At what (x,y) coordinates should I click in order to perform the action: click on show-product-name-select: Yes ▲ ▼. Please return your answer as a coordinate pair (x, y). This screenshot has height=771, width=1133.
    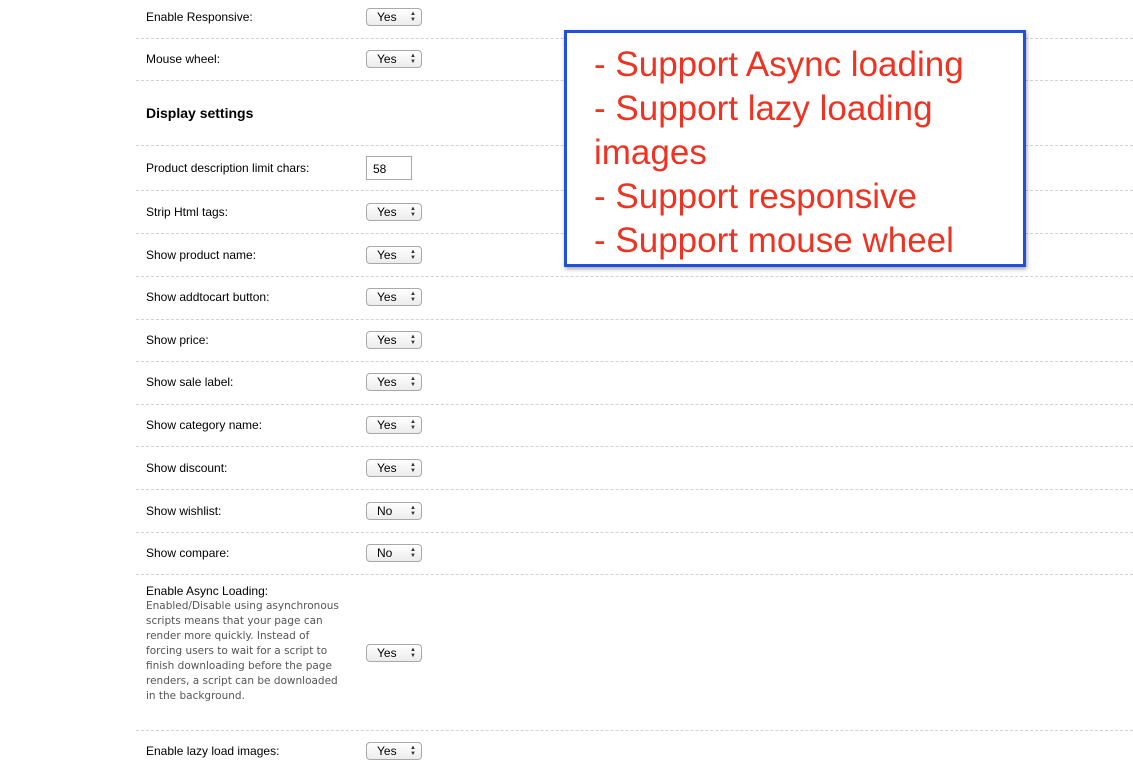
    Looking at the image, I should click on (394, 255).